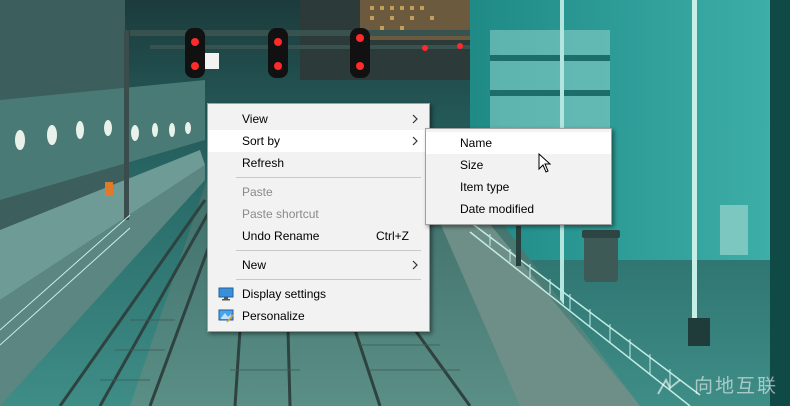 The width and height of the screenshot is (790, 406). I want to click on menu-item-personalize: Personalize, so click(318, 316).